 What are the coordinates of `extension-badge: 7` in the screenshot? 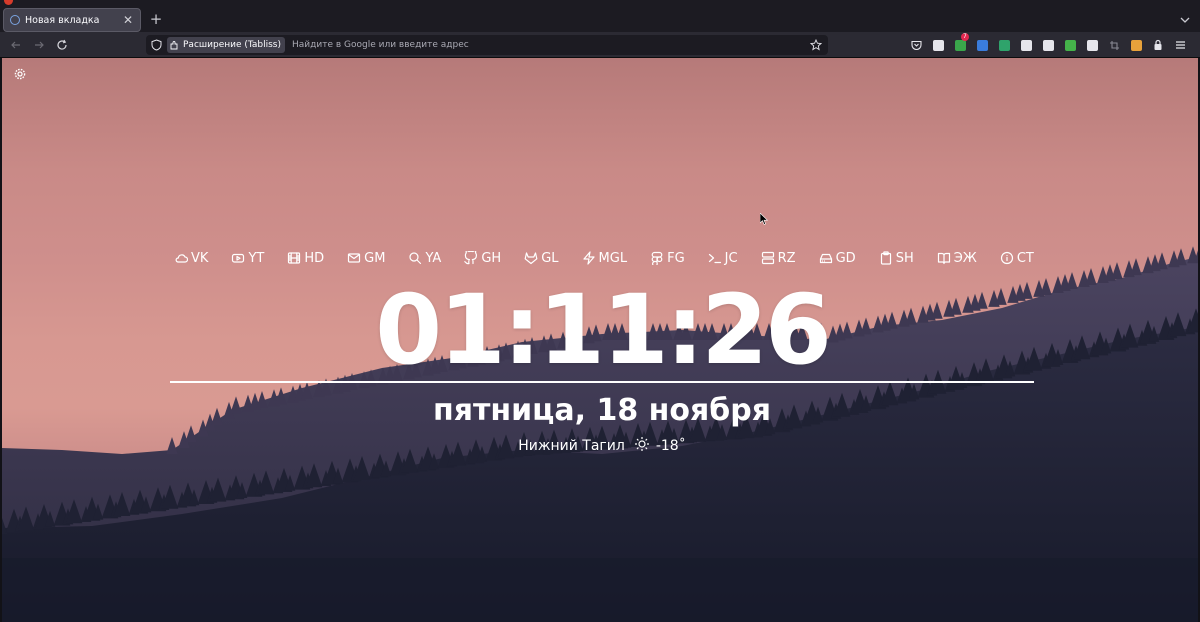 It's located at (965, 37).